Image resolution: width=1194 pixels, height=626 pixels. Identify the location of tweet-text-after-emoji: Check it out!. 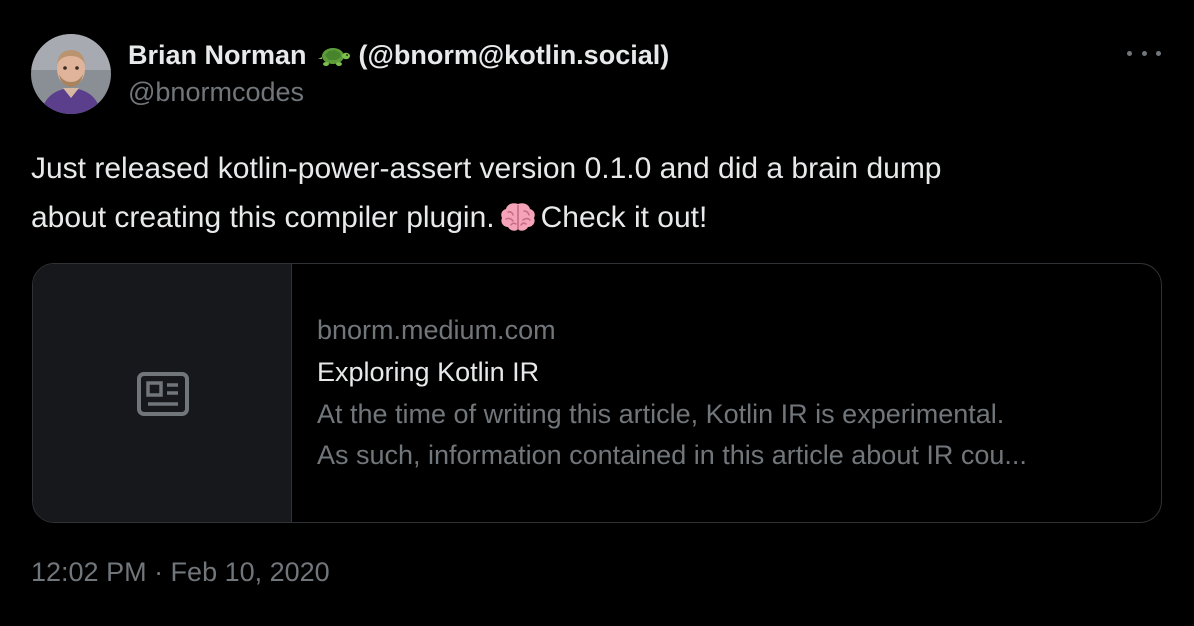
(624, 217).